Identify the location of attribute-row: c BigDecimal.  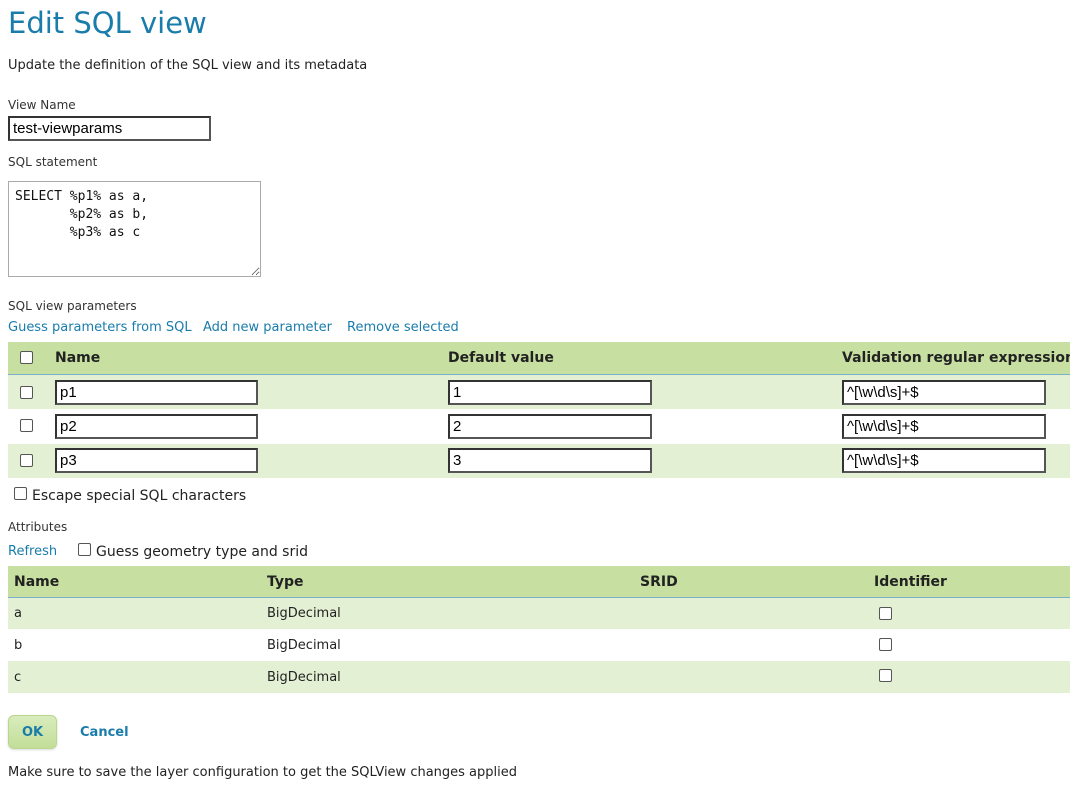
(539, 677).